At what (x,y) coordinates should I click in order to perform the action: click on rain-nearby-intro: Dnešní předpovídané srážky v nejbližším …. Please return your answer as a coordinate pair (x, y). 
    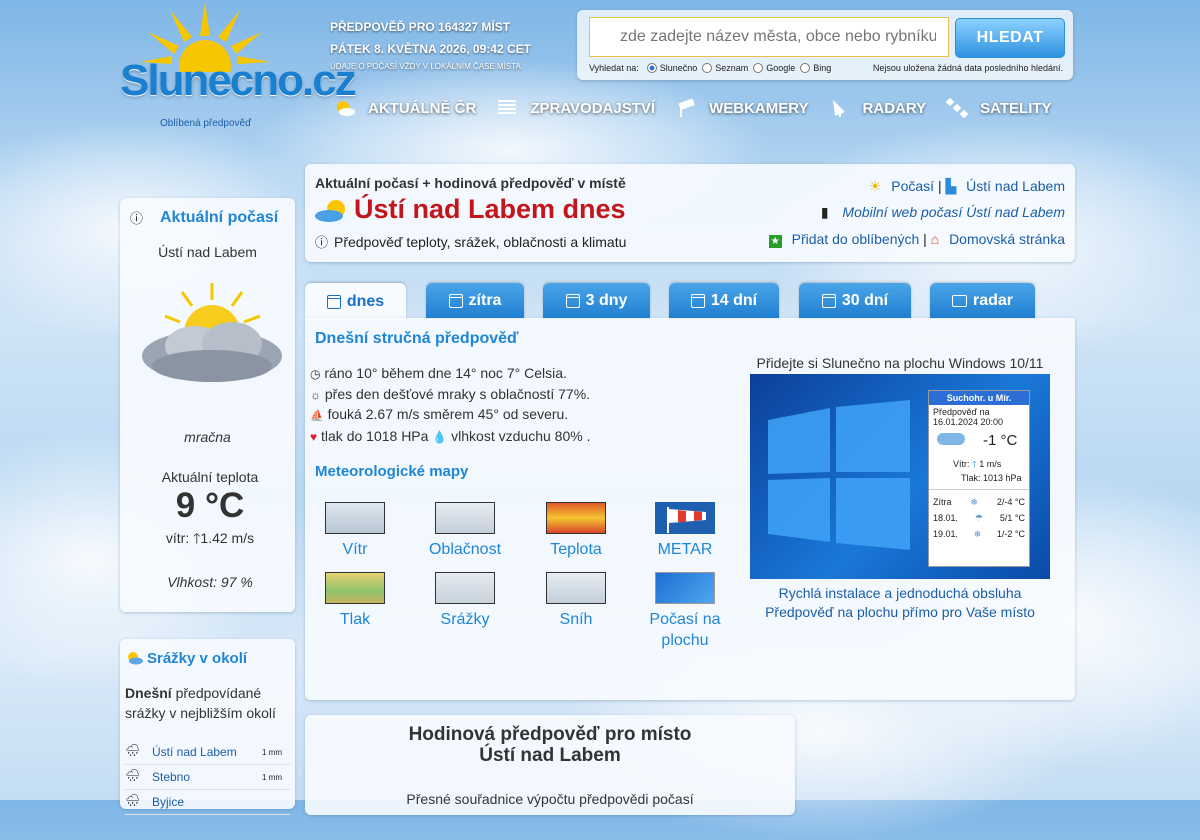
    Looking at the image, I should click on (207, 703).